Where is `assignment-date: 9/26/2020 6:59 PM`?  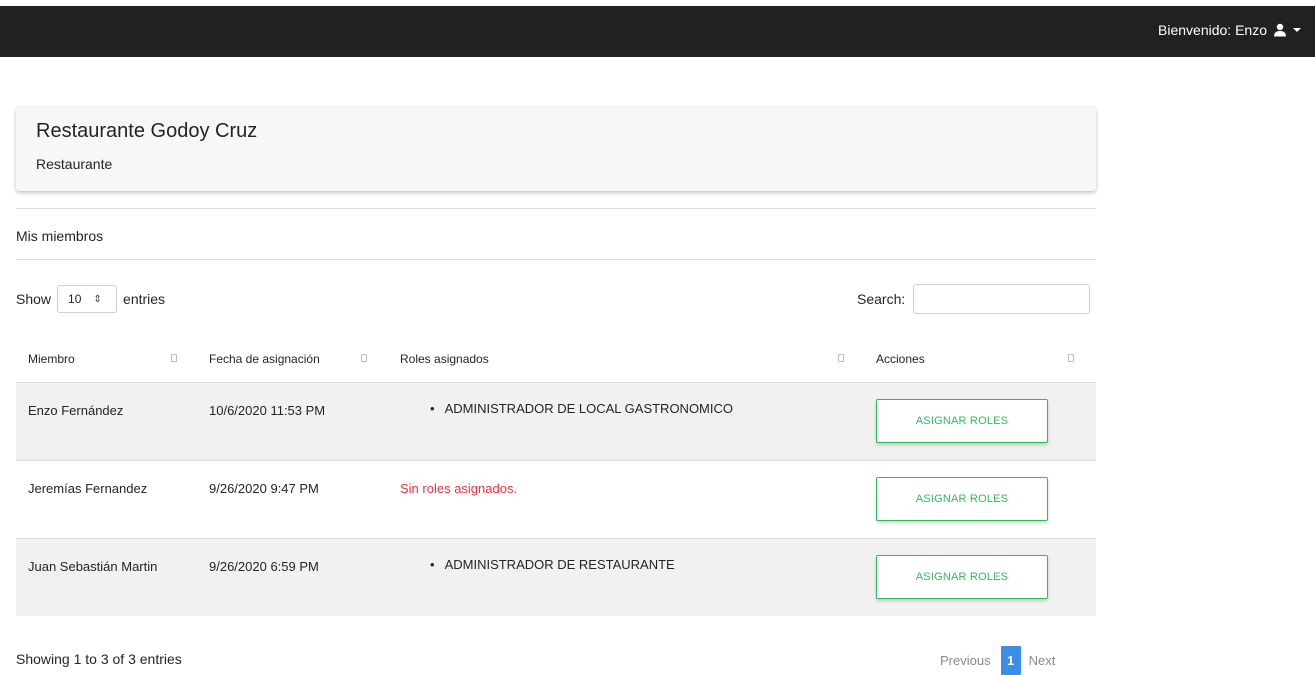
assignment-date: 9/26/2020 6:59 PM is located at coordinates (264, 566).